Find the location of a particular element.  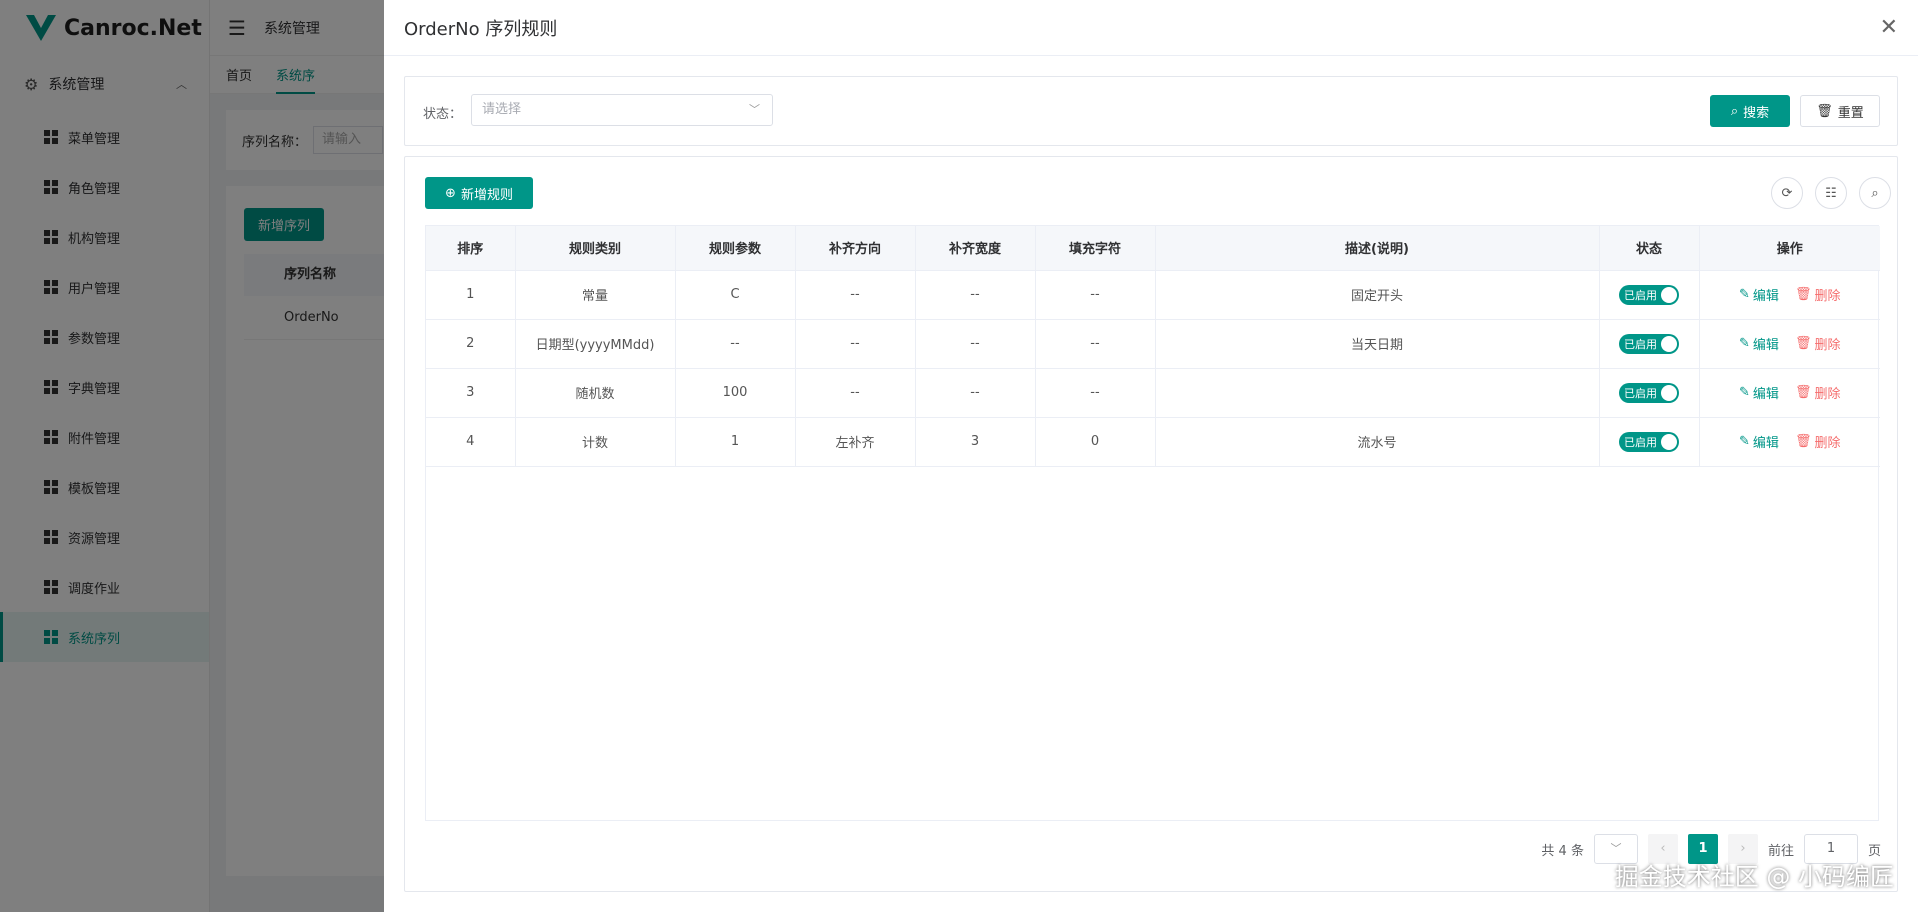

table-row: 4 计数 1 左补齐 3 0 流水号 已启用 ✎ 编辑 🗑 删除 is located at coordinates (1153, 442).